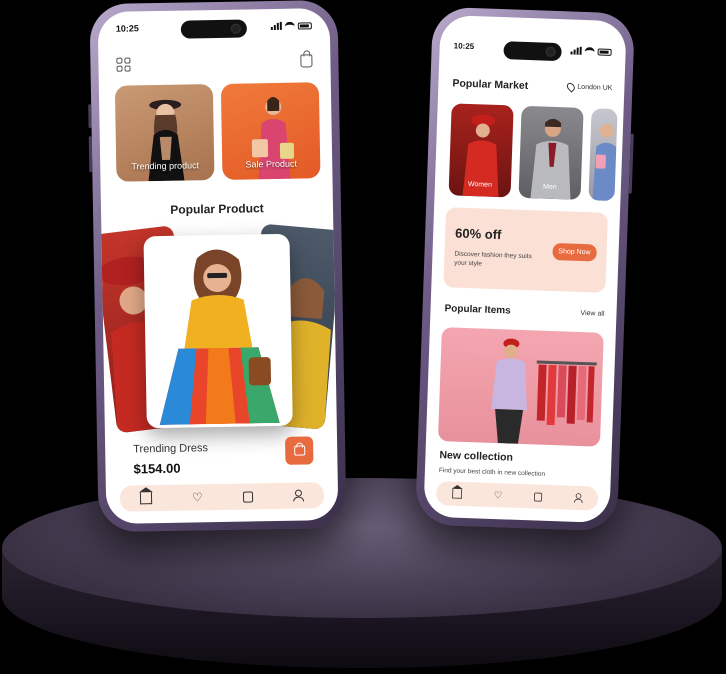 This screenshot has height=674, width=726. What do you see at coordinates (164, 133) in the screenshot?
I see `category-card-trending: Trending product` at bounding box center [164, 133].